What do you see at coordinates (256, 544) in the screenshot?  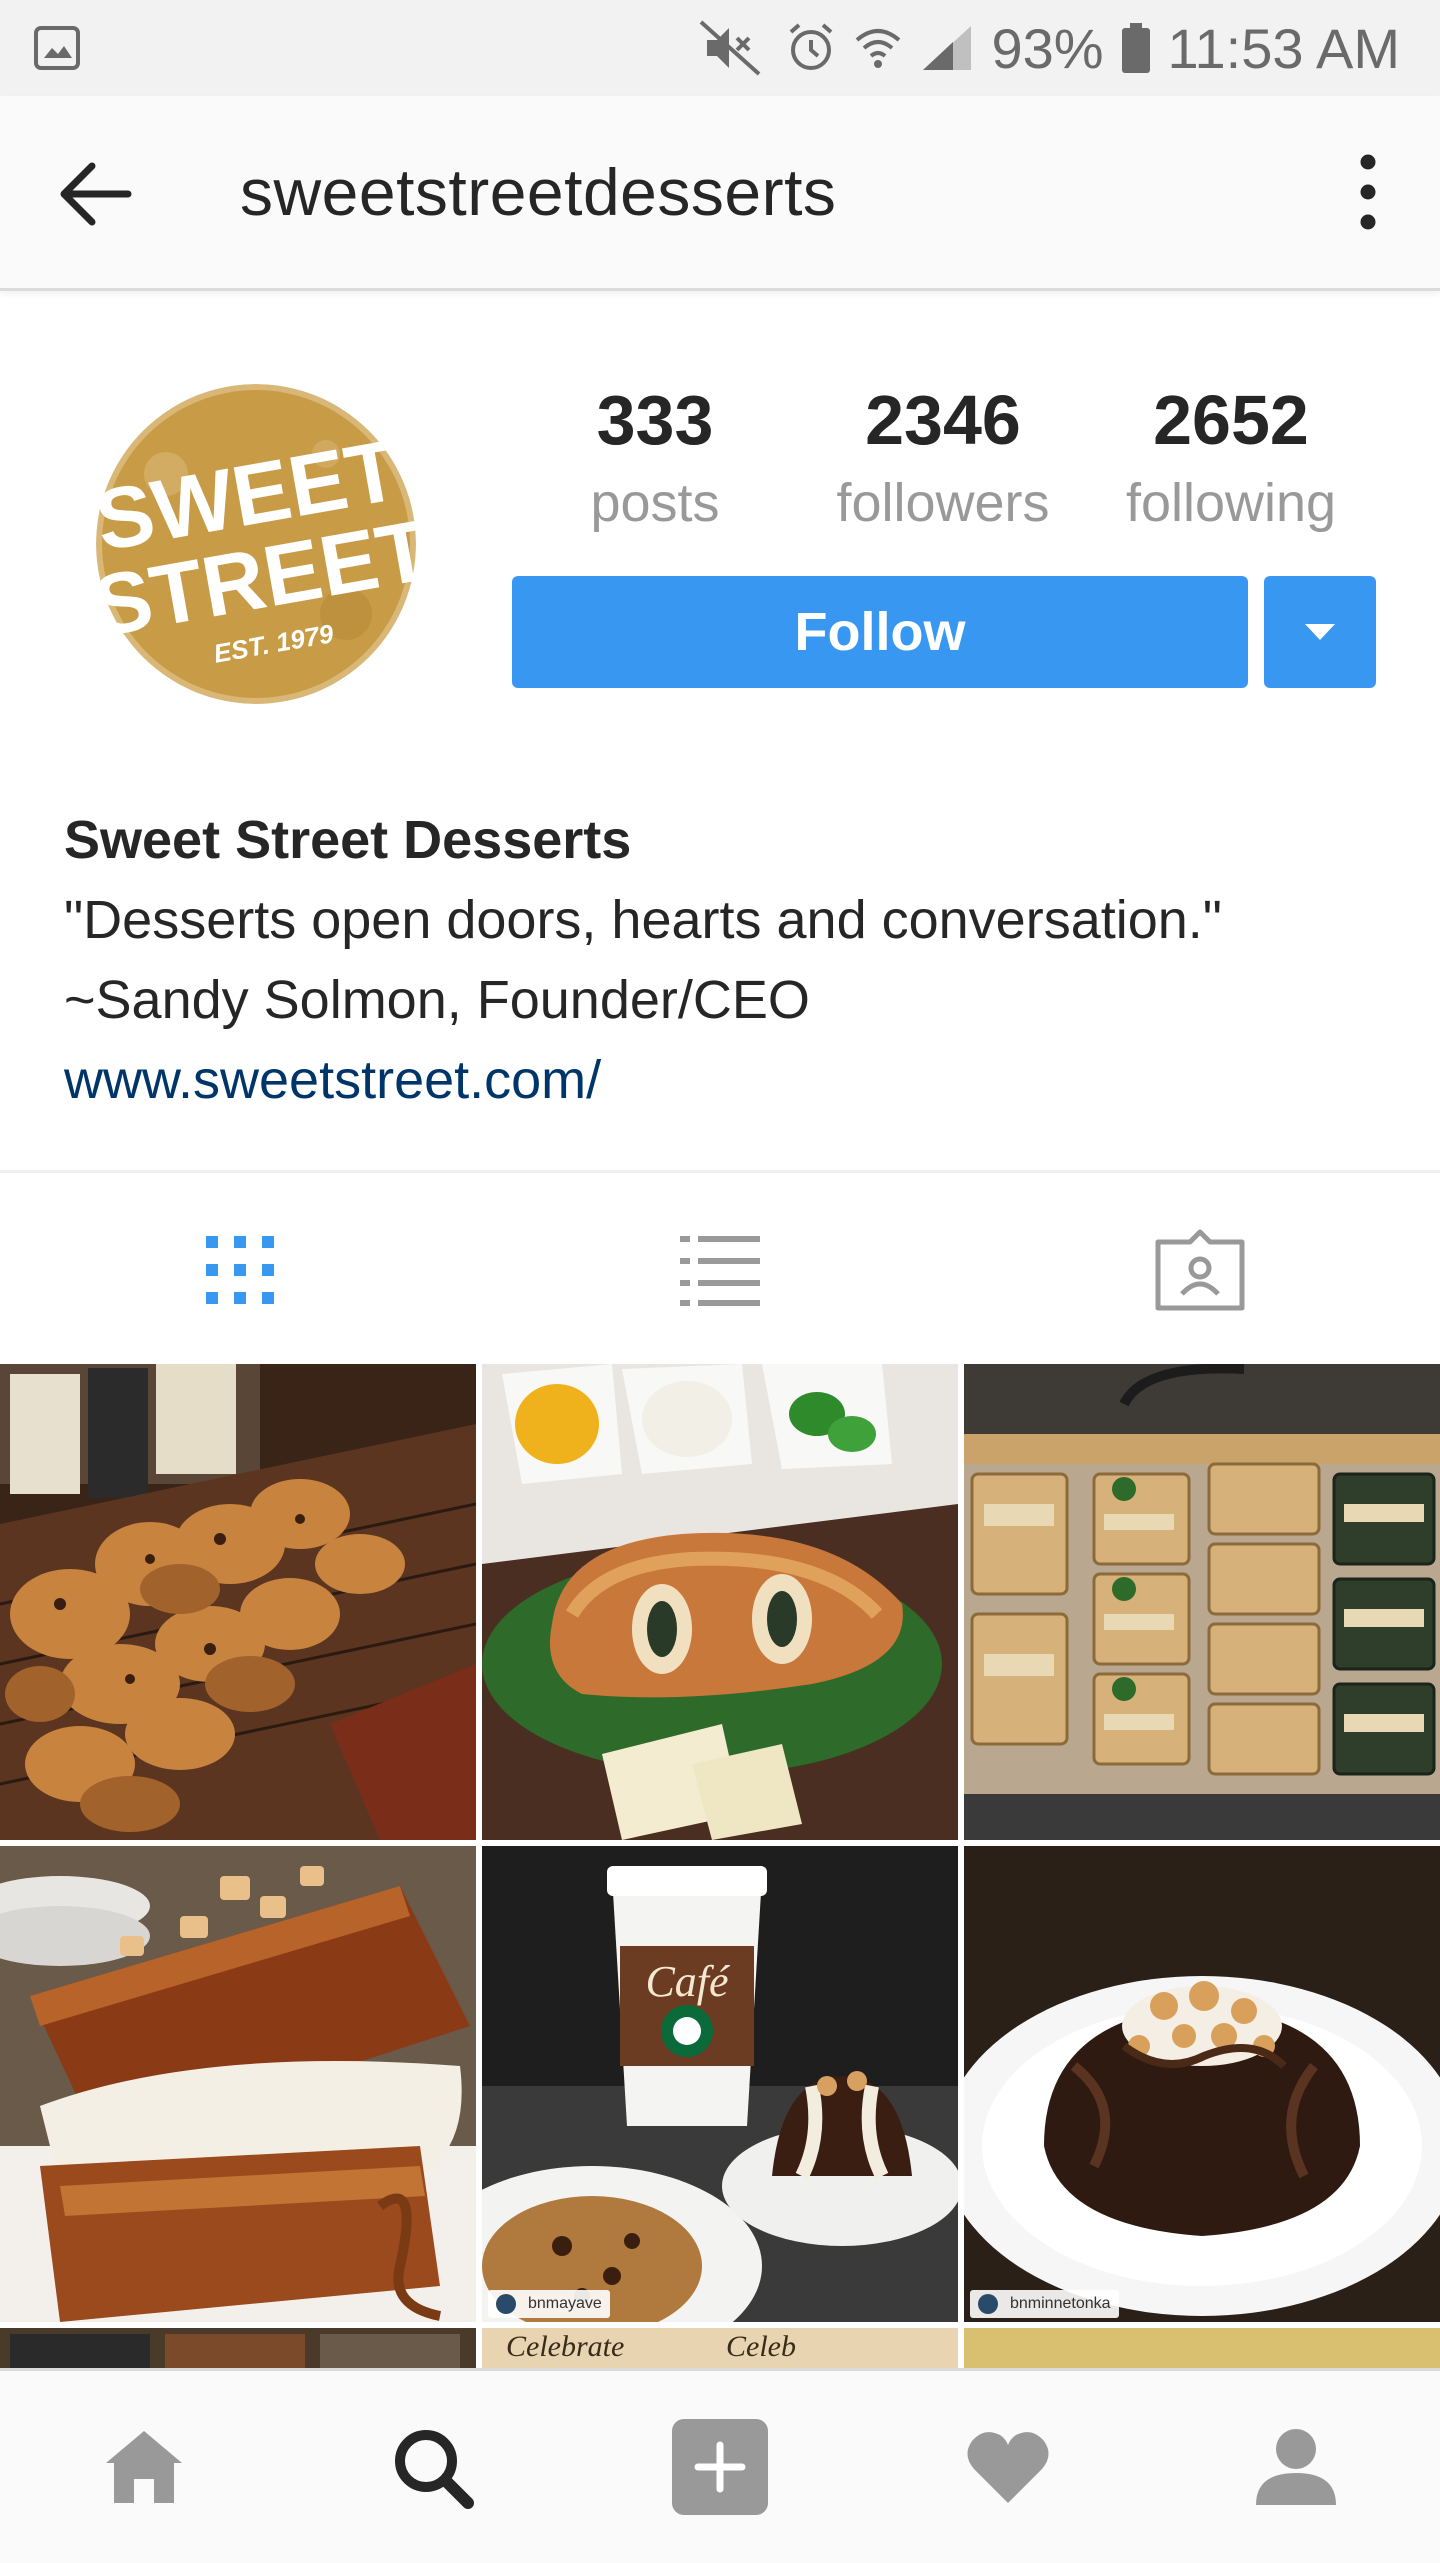 I see `avatar: SWEET STREET EST. 1979` at bounding box center [256, 544].